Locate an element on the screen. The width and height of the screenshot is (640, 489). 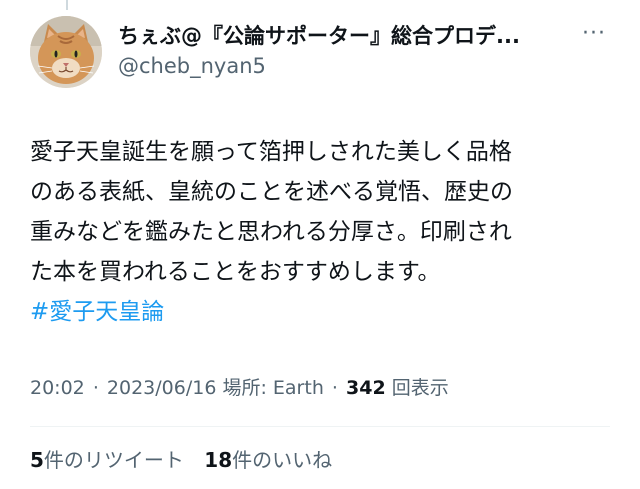
user-handle: @cheb_nyan5 is located at coordinates (348, 66).